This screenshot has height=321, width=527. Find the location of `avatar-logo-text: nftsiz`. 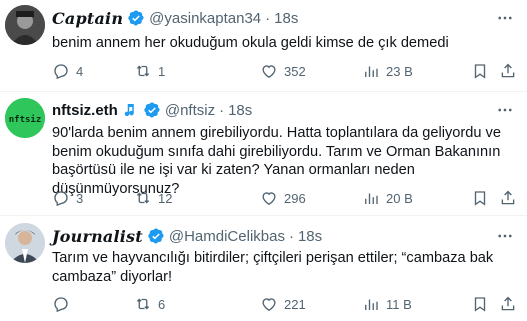

avatar-logo-text: nftsiz is located at coordinates (25, 119).